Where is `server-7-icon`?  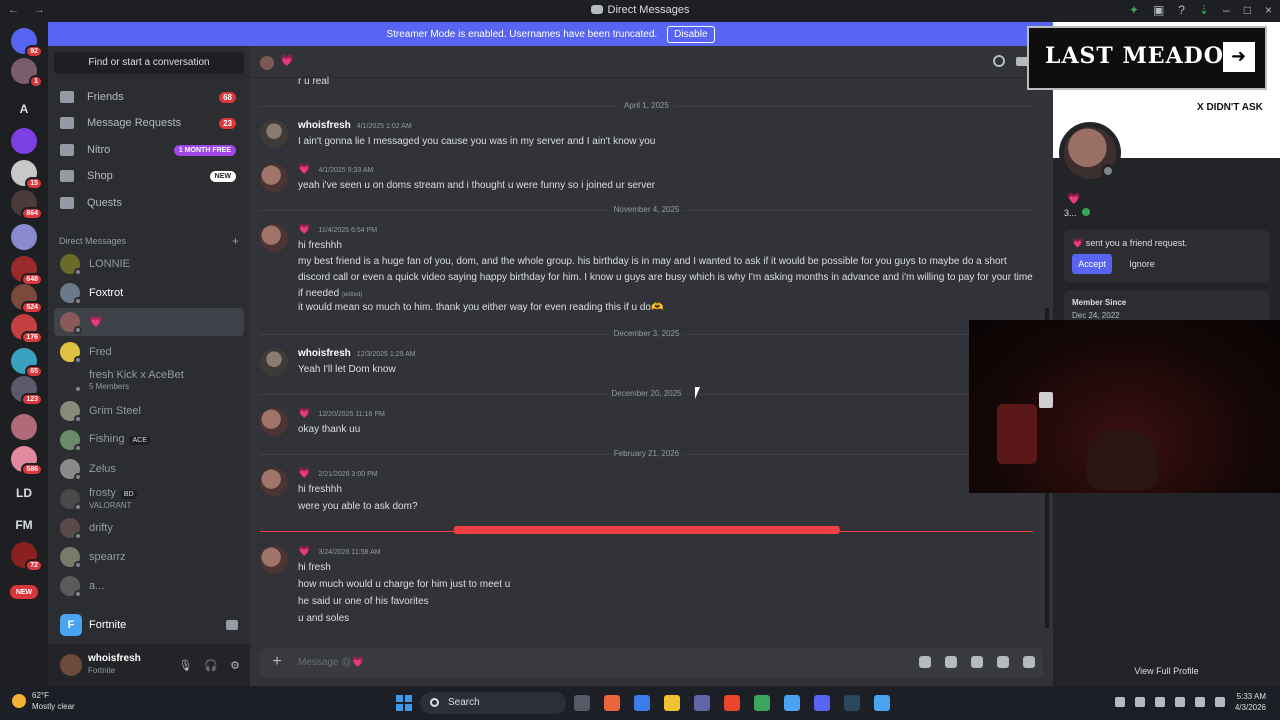 server-7-icon is located at coordinates (24, 237).